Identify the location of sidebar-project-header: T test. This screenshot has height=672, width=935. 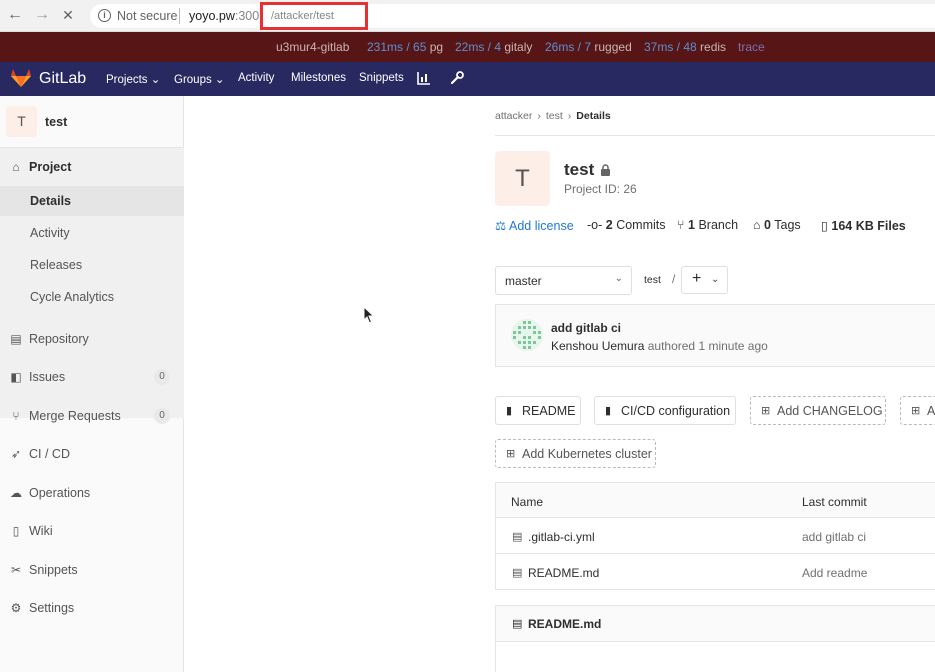
(92, 122).